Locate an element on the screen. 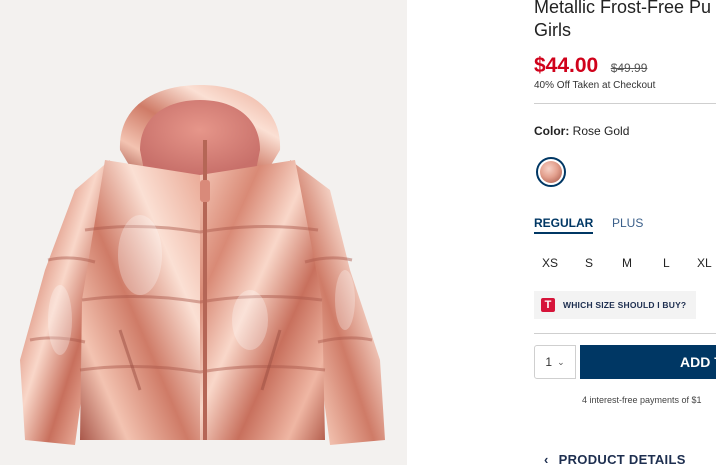 This screenshot has width=716, height=465. rose-gold-swatch-icon is located at coordinates (551, 172).